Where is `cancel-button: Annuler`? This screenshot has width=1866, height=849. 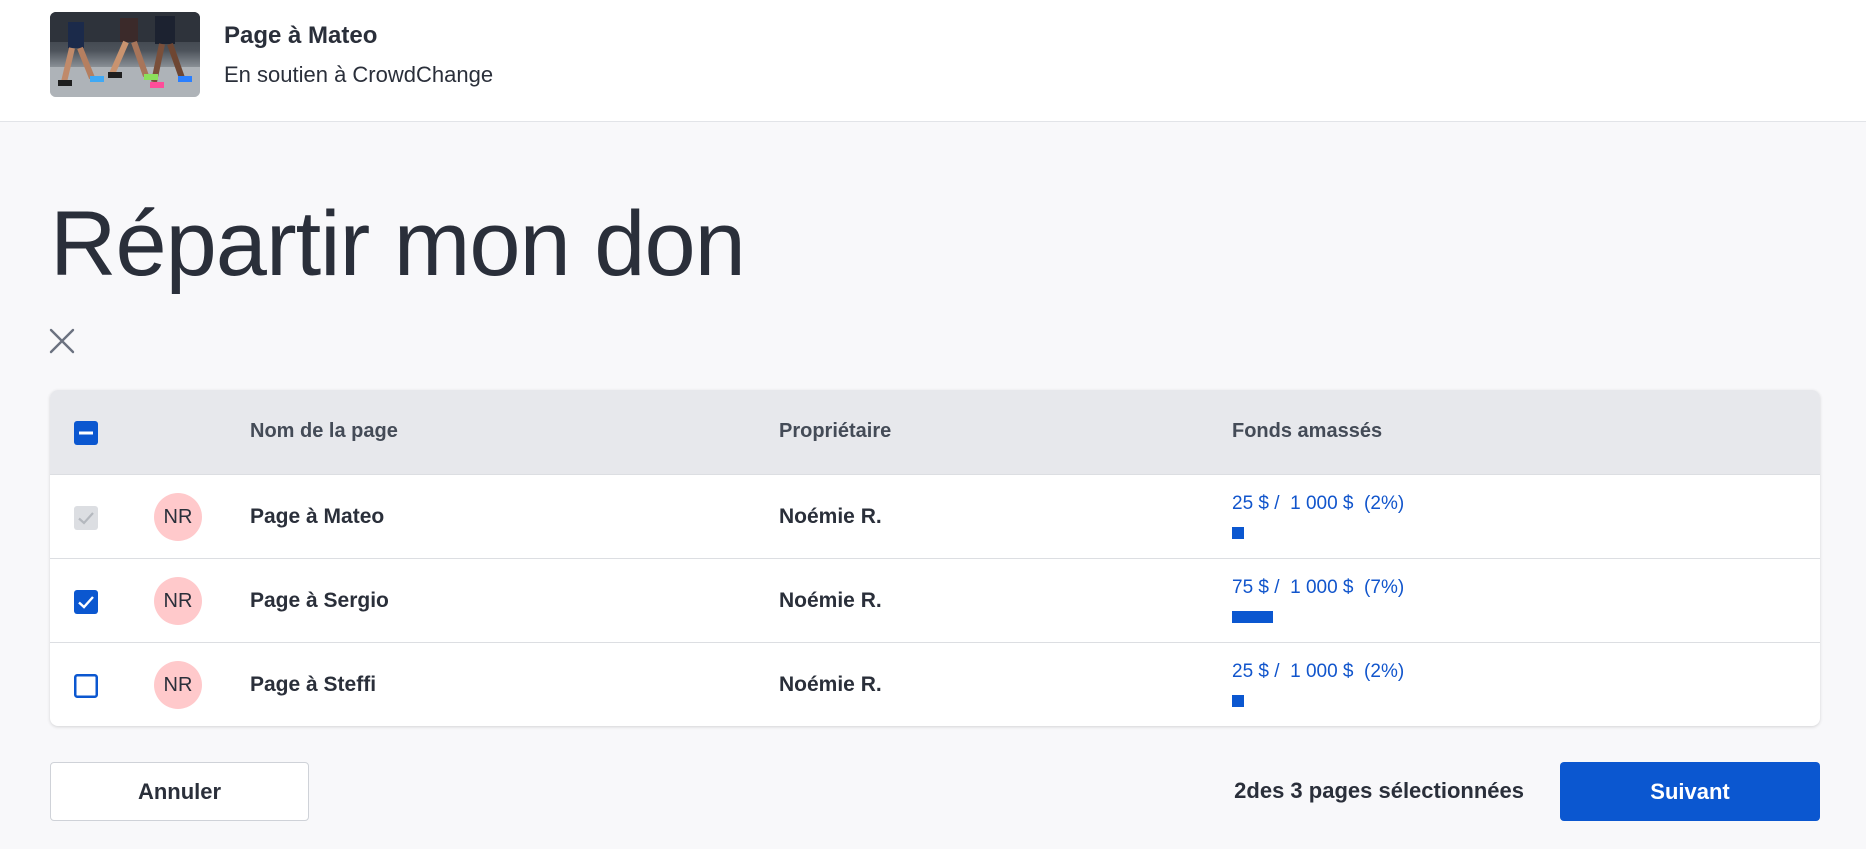
cancel-button: Annuler is located at coordinates (179, 791).